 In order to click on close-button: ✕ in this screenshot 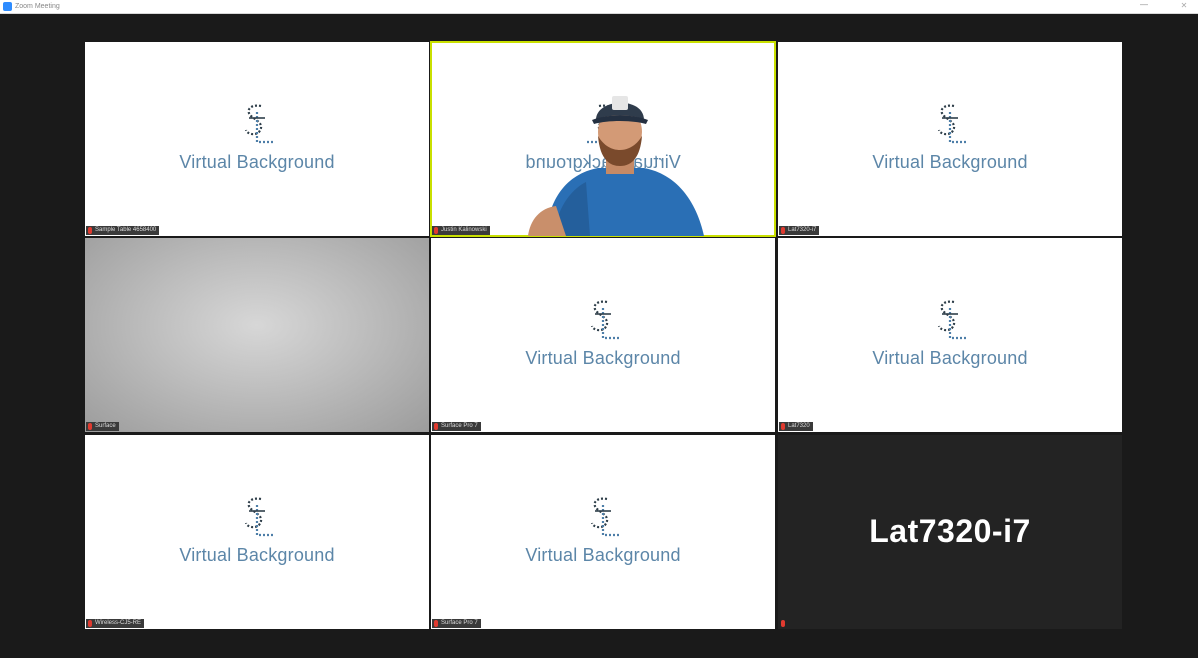, I will do `click(1184, 6)`.